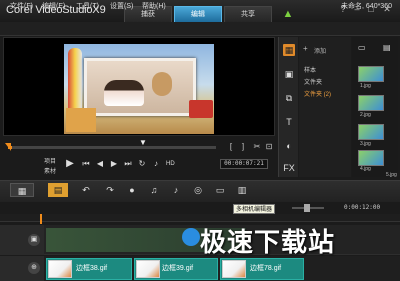 This screenshot has height=281, width=400. I want to click on view-options-icon: ▤, so click(387, 47).